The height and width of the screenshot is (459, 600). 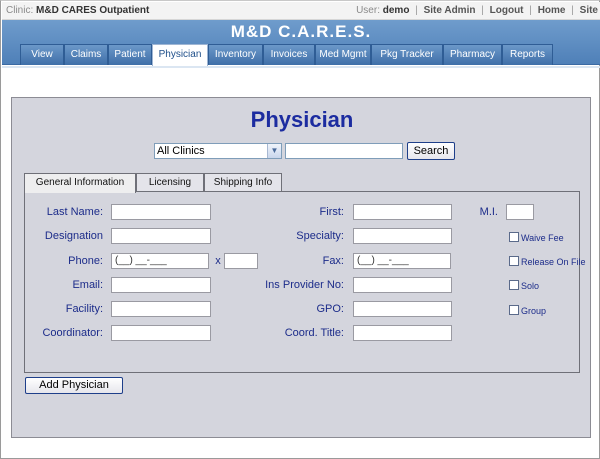 What do you see at coordinates (330, 309) in the screenshot?
I see `gpo-label: GPO:` at bounding box center [330, 309].